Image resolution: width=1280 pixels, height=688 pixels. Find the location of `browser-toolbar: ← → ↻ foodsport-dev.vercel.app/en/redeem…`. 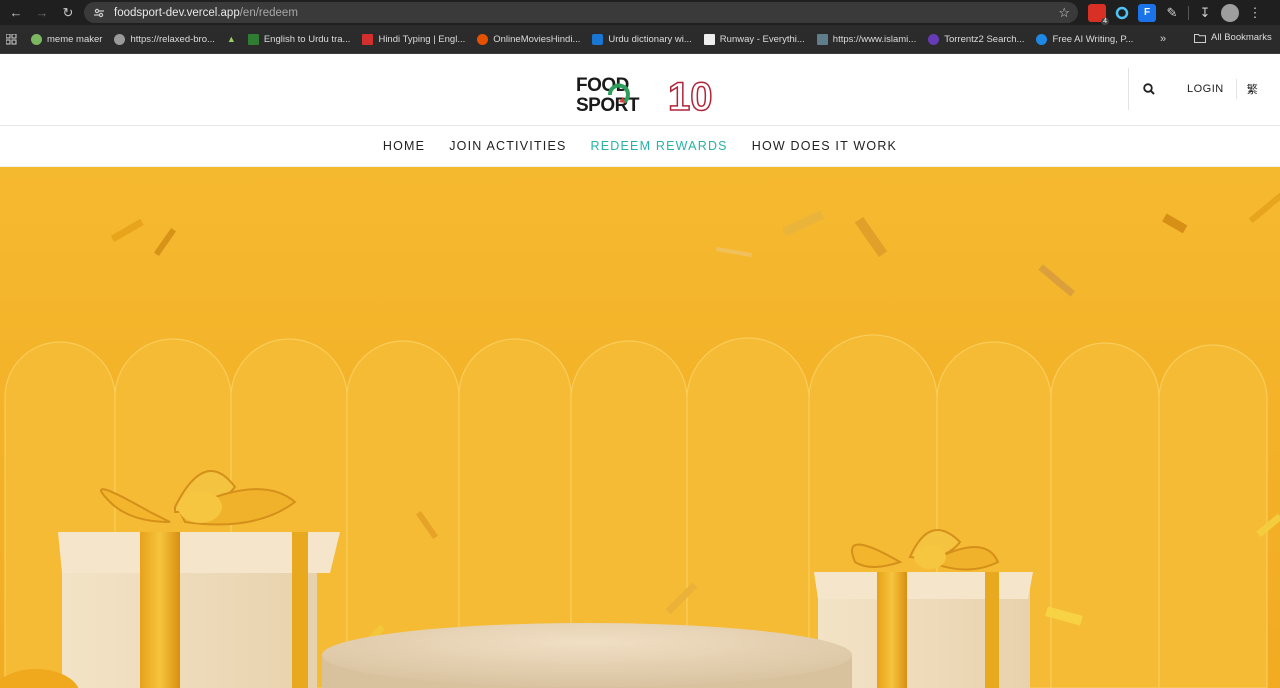

browser-toolbar: ← → ↻ foodsport-dev.vercel.app/en/redeem… is located at coordinates (640, 12).